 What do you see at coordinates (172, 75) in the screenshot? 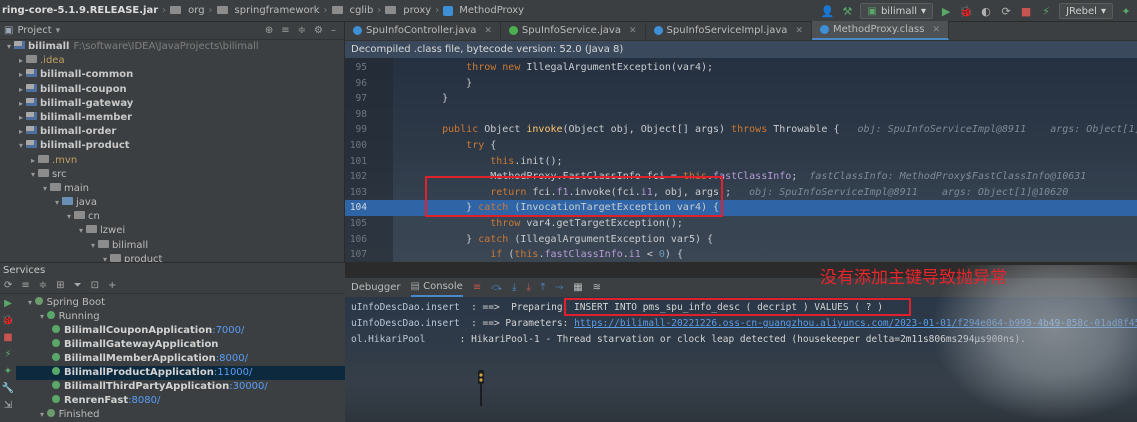
I see `tree-node: ▸ bilimall-common` at bounding box center [172, 75].